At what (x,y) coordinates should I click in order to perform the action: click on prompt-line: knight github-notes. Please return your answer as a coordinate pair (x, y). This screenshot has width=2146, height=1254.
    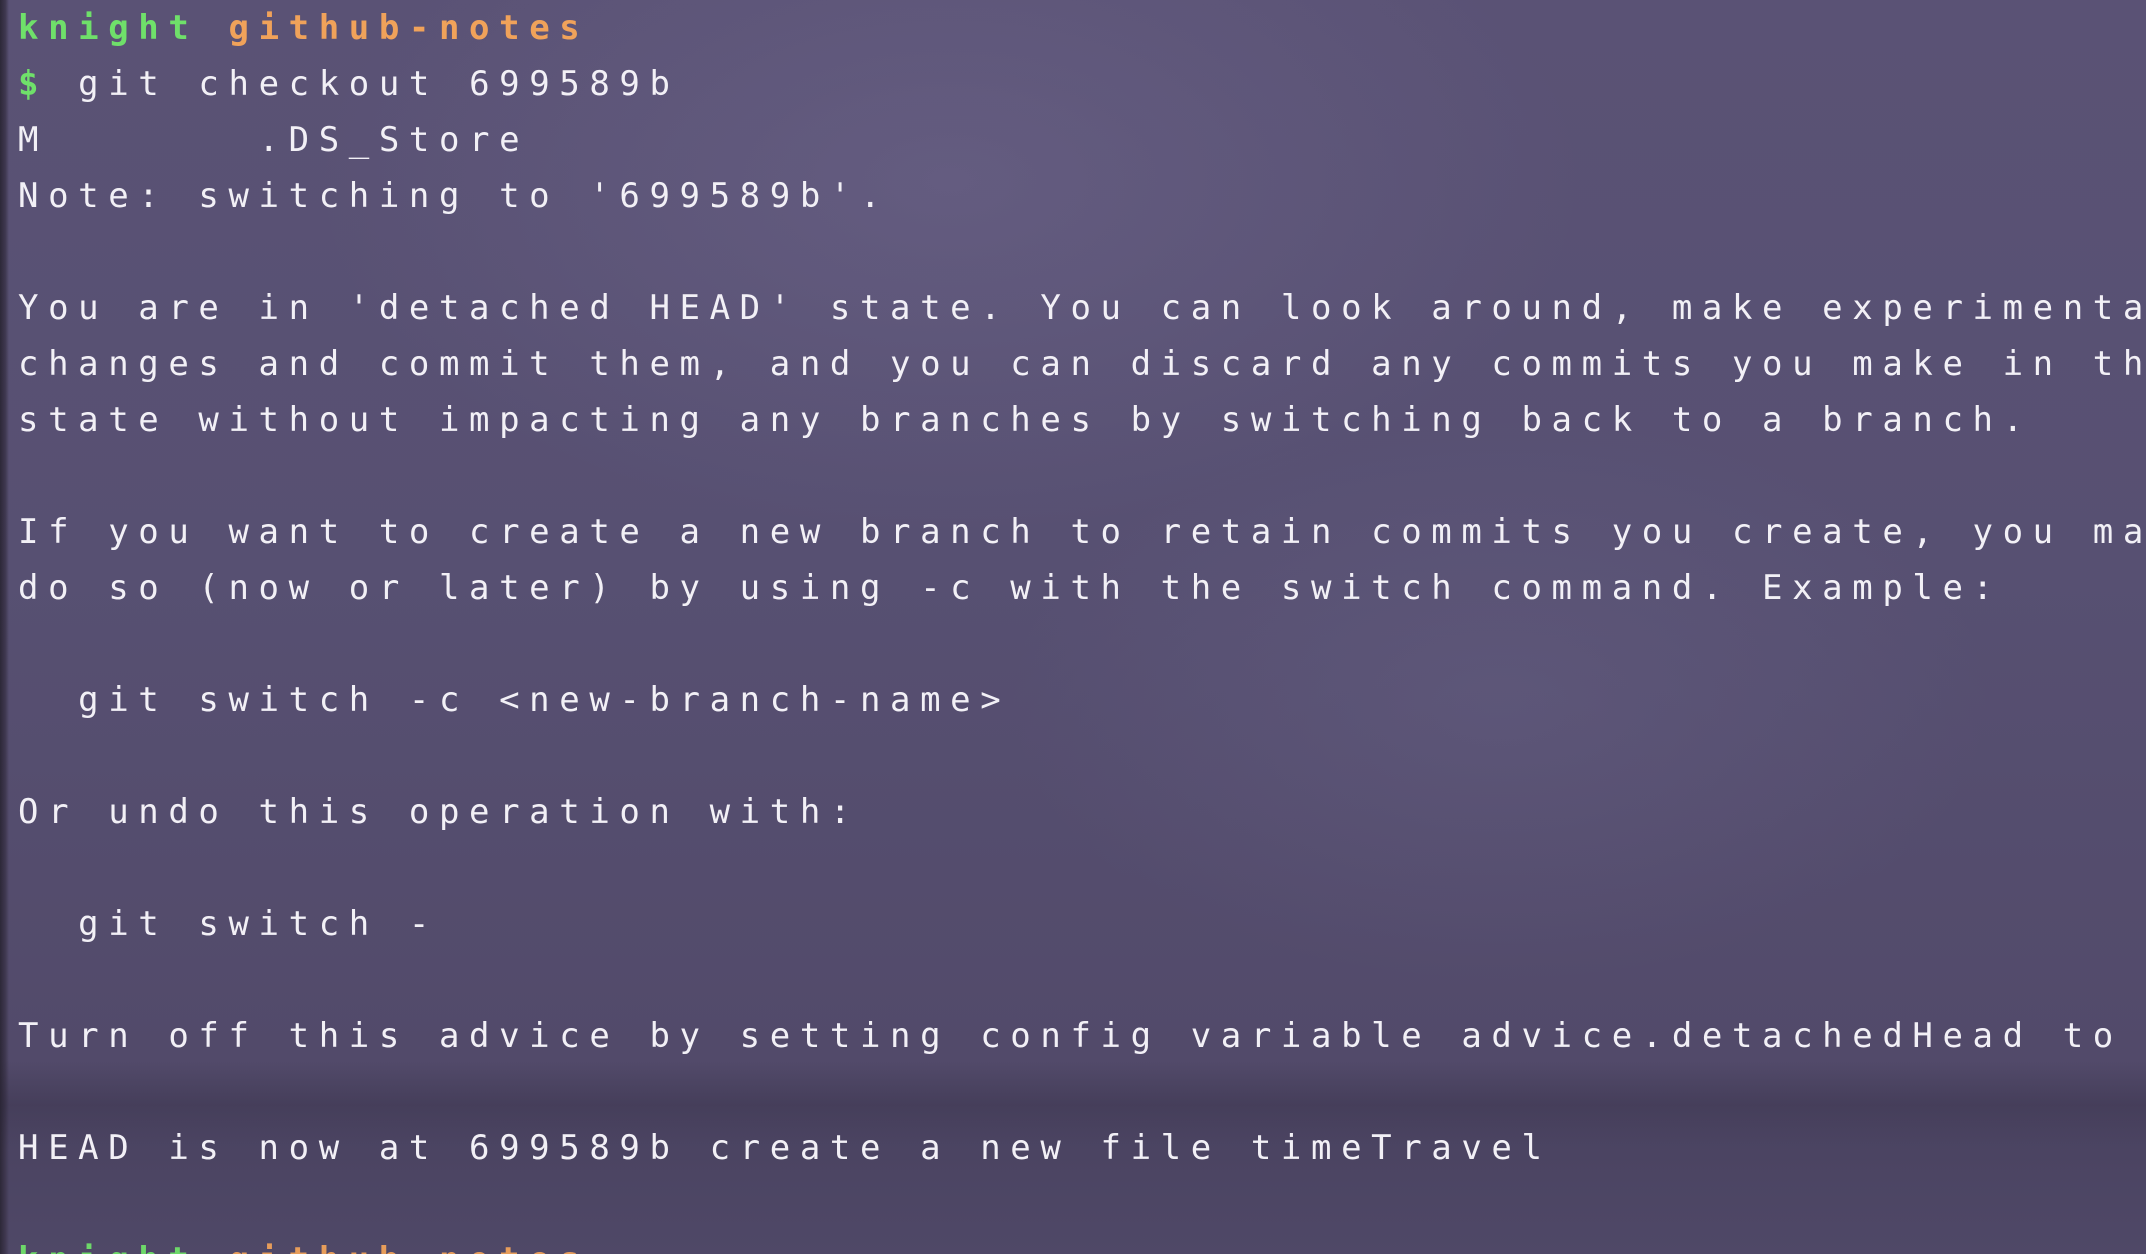
    Looking at the image, I should click on (1082, 28).